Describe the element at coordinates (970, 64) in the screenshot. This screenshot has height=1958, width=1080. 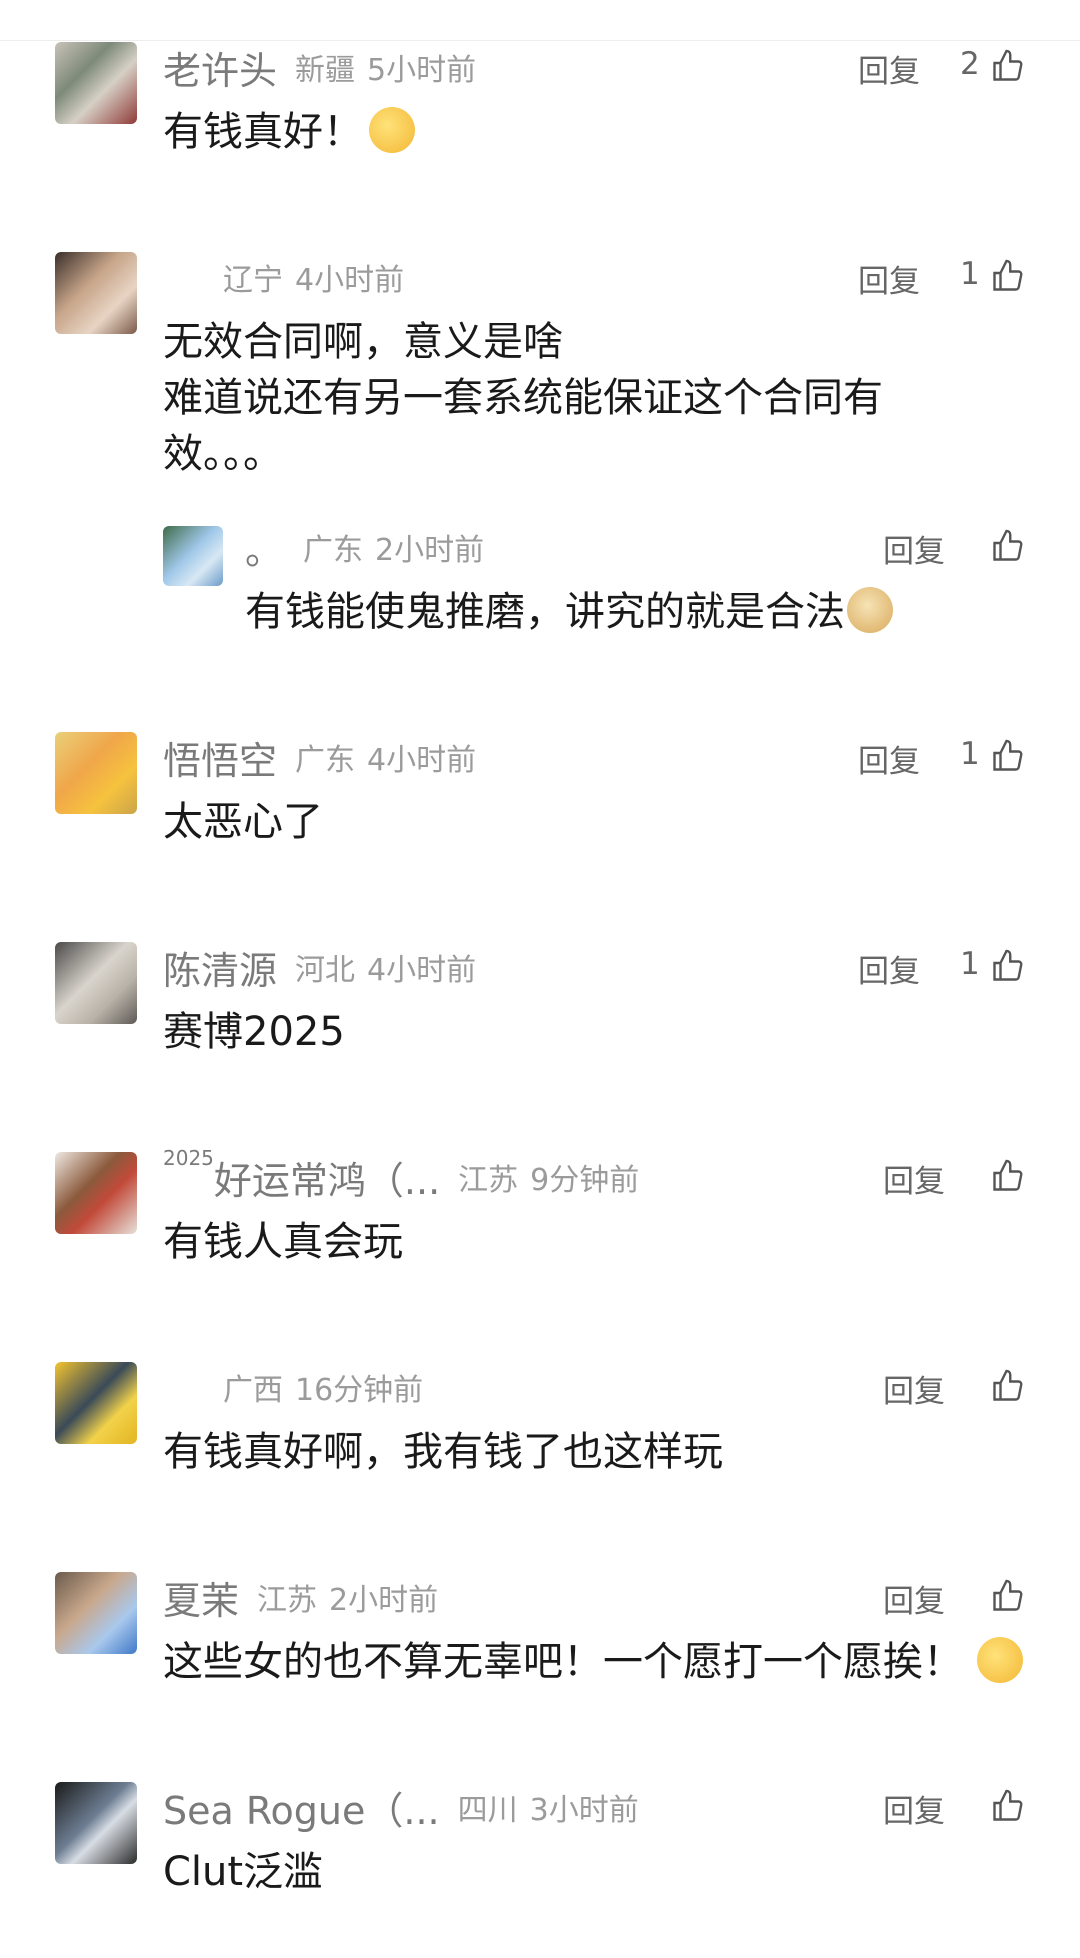
I see `like-count: 2` at that location.